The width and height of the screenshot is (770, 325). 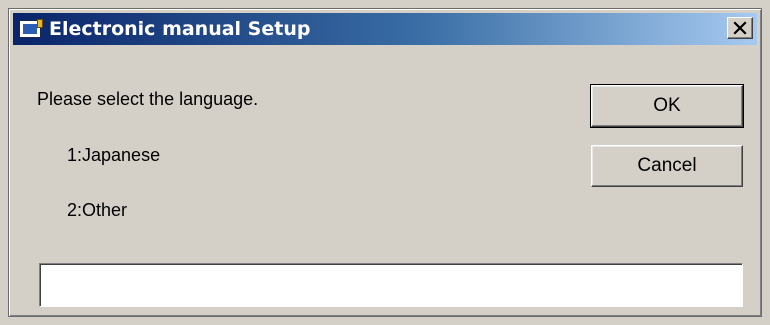 What do you see at coordinates (114, 155) in the screenshot?
I see `option-japanese: 1:Japanese` at bounding box center [114, 155].